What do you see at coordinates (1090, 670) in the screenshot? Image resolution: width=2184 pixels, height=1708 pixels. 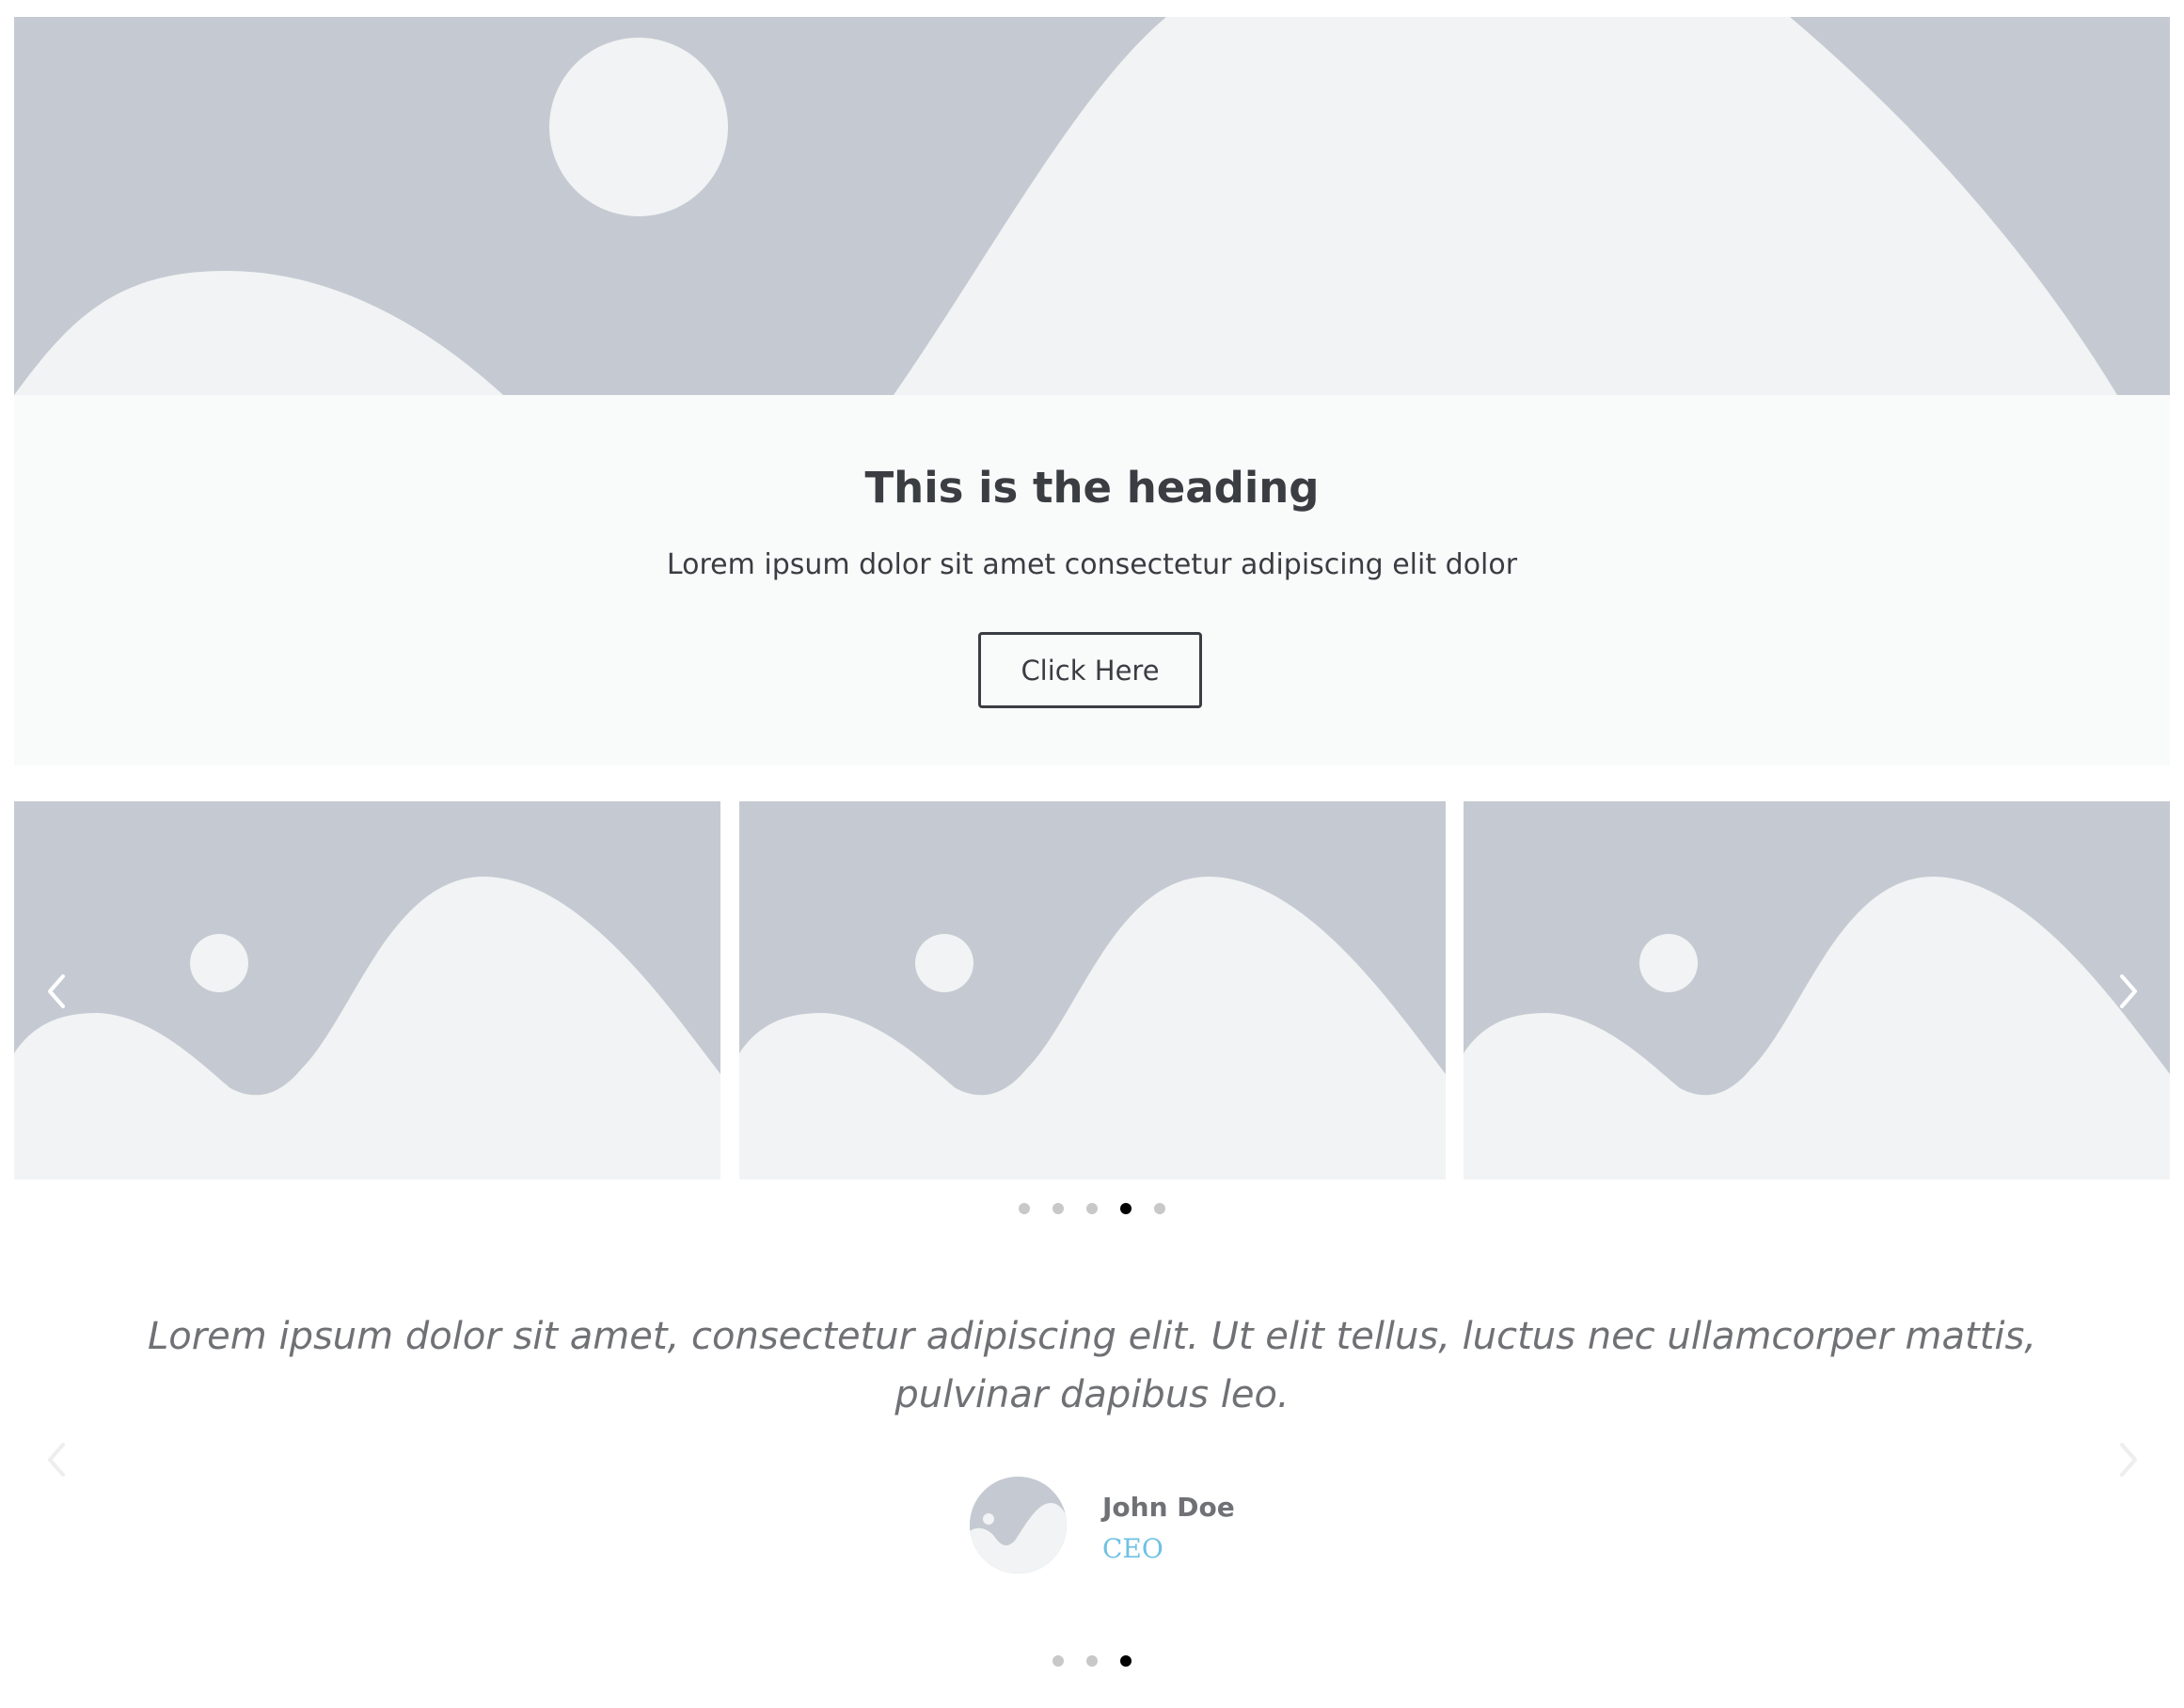 I see `click-here-button: Click Here` at bounding box center [1090, 670].